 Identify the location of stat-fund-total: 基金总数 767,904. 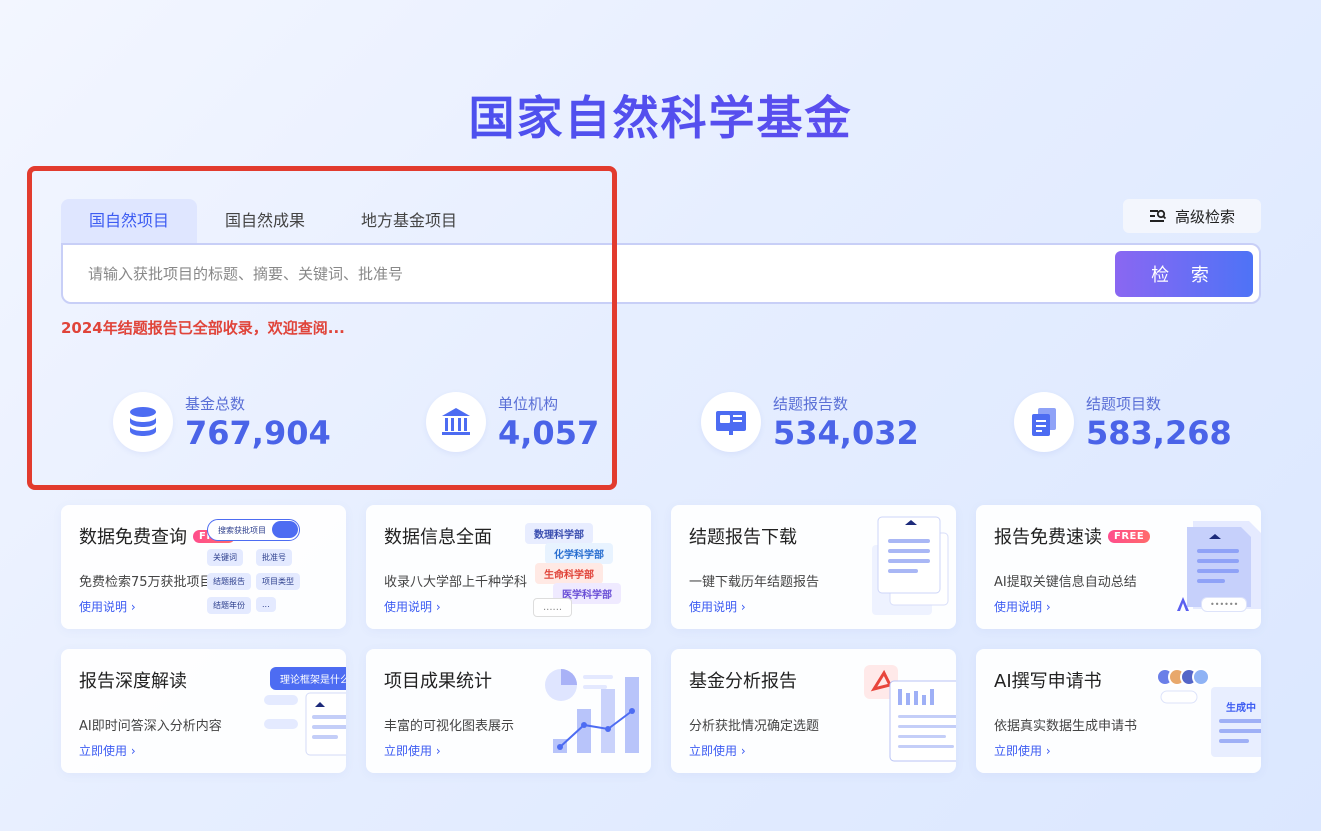
(222, 421).